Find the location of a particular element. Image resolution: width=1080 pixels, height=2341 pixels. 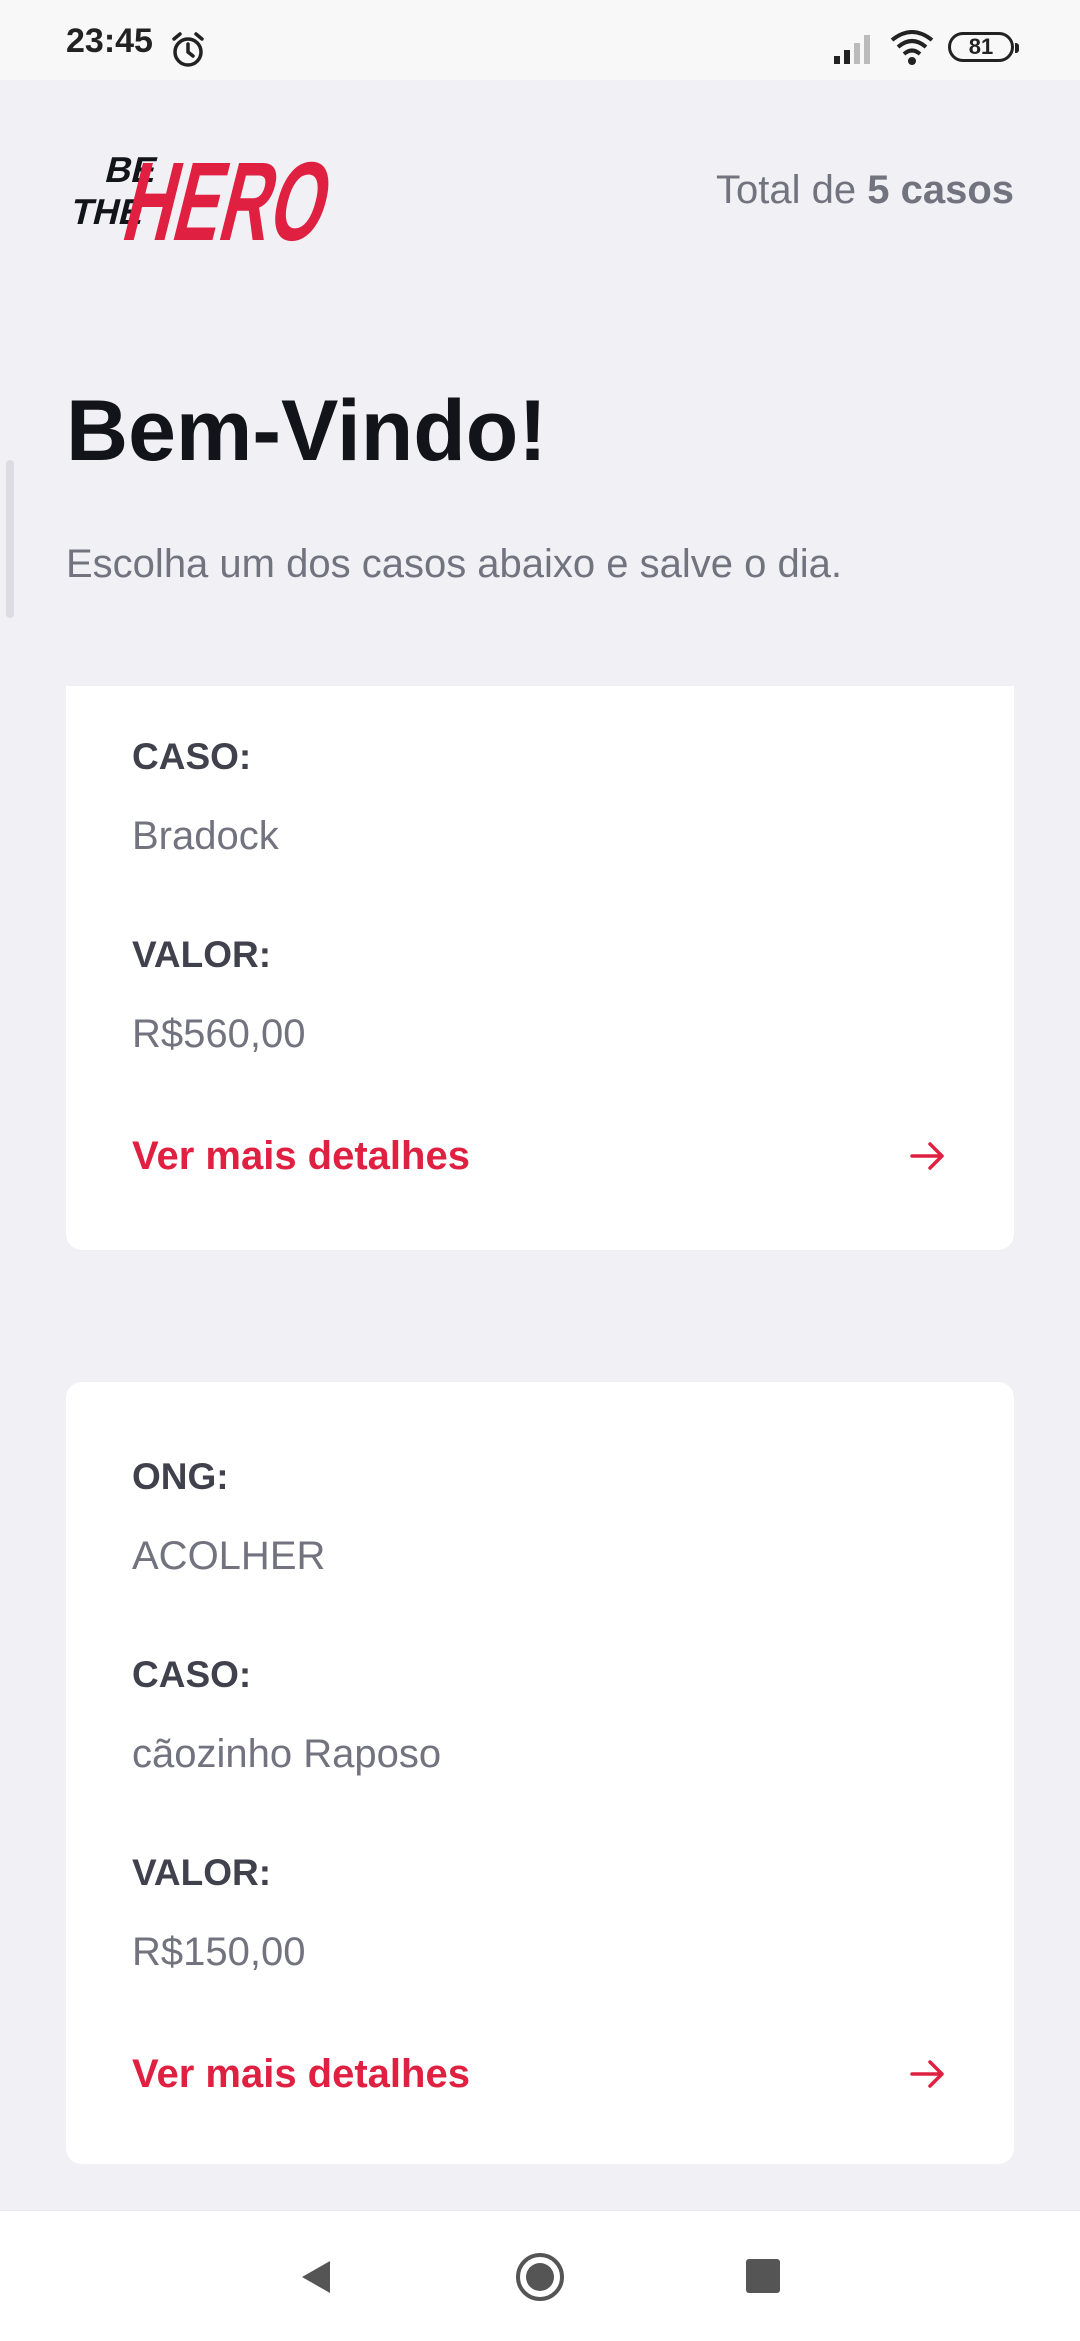

home-icon is located at coordinates (540, 2277).